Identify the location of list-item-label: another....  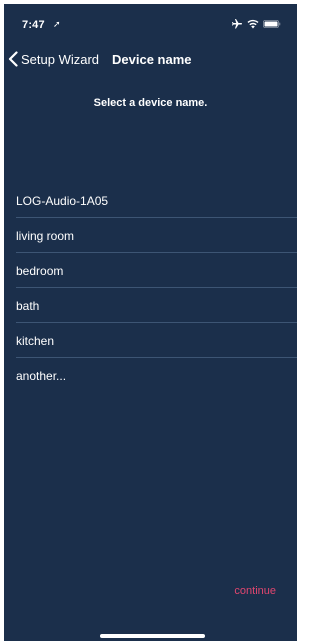
(41, 375).